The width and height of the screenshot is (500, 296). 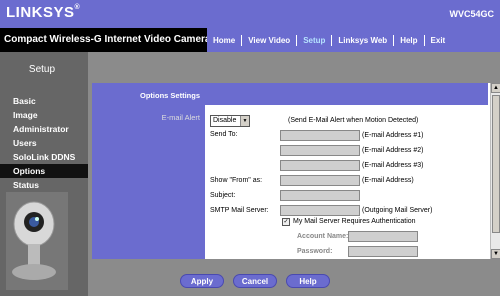 I want to click on show-from-field, so click(x=320, y=180).